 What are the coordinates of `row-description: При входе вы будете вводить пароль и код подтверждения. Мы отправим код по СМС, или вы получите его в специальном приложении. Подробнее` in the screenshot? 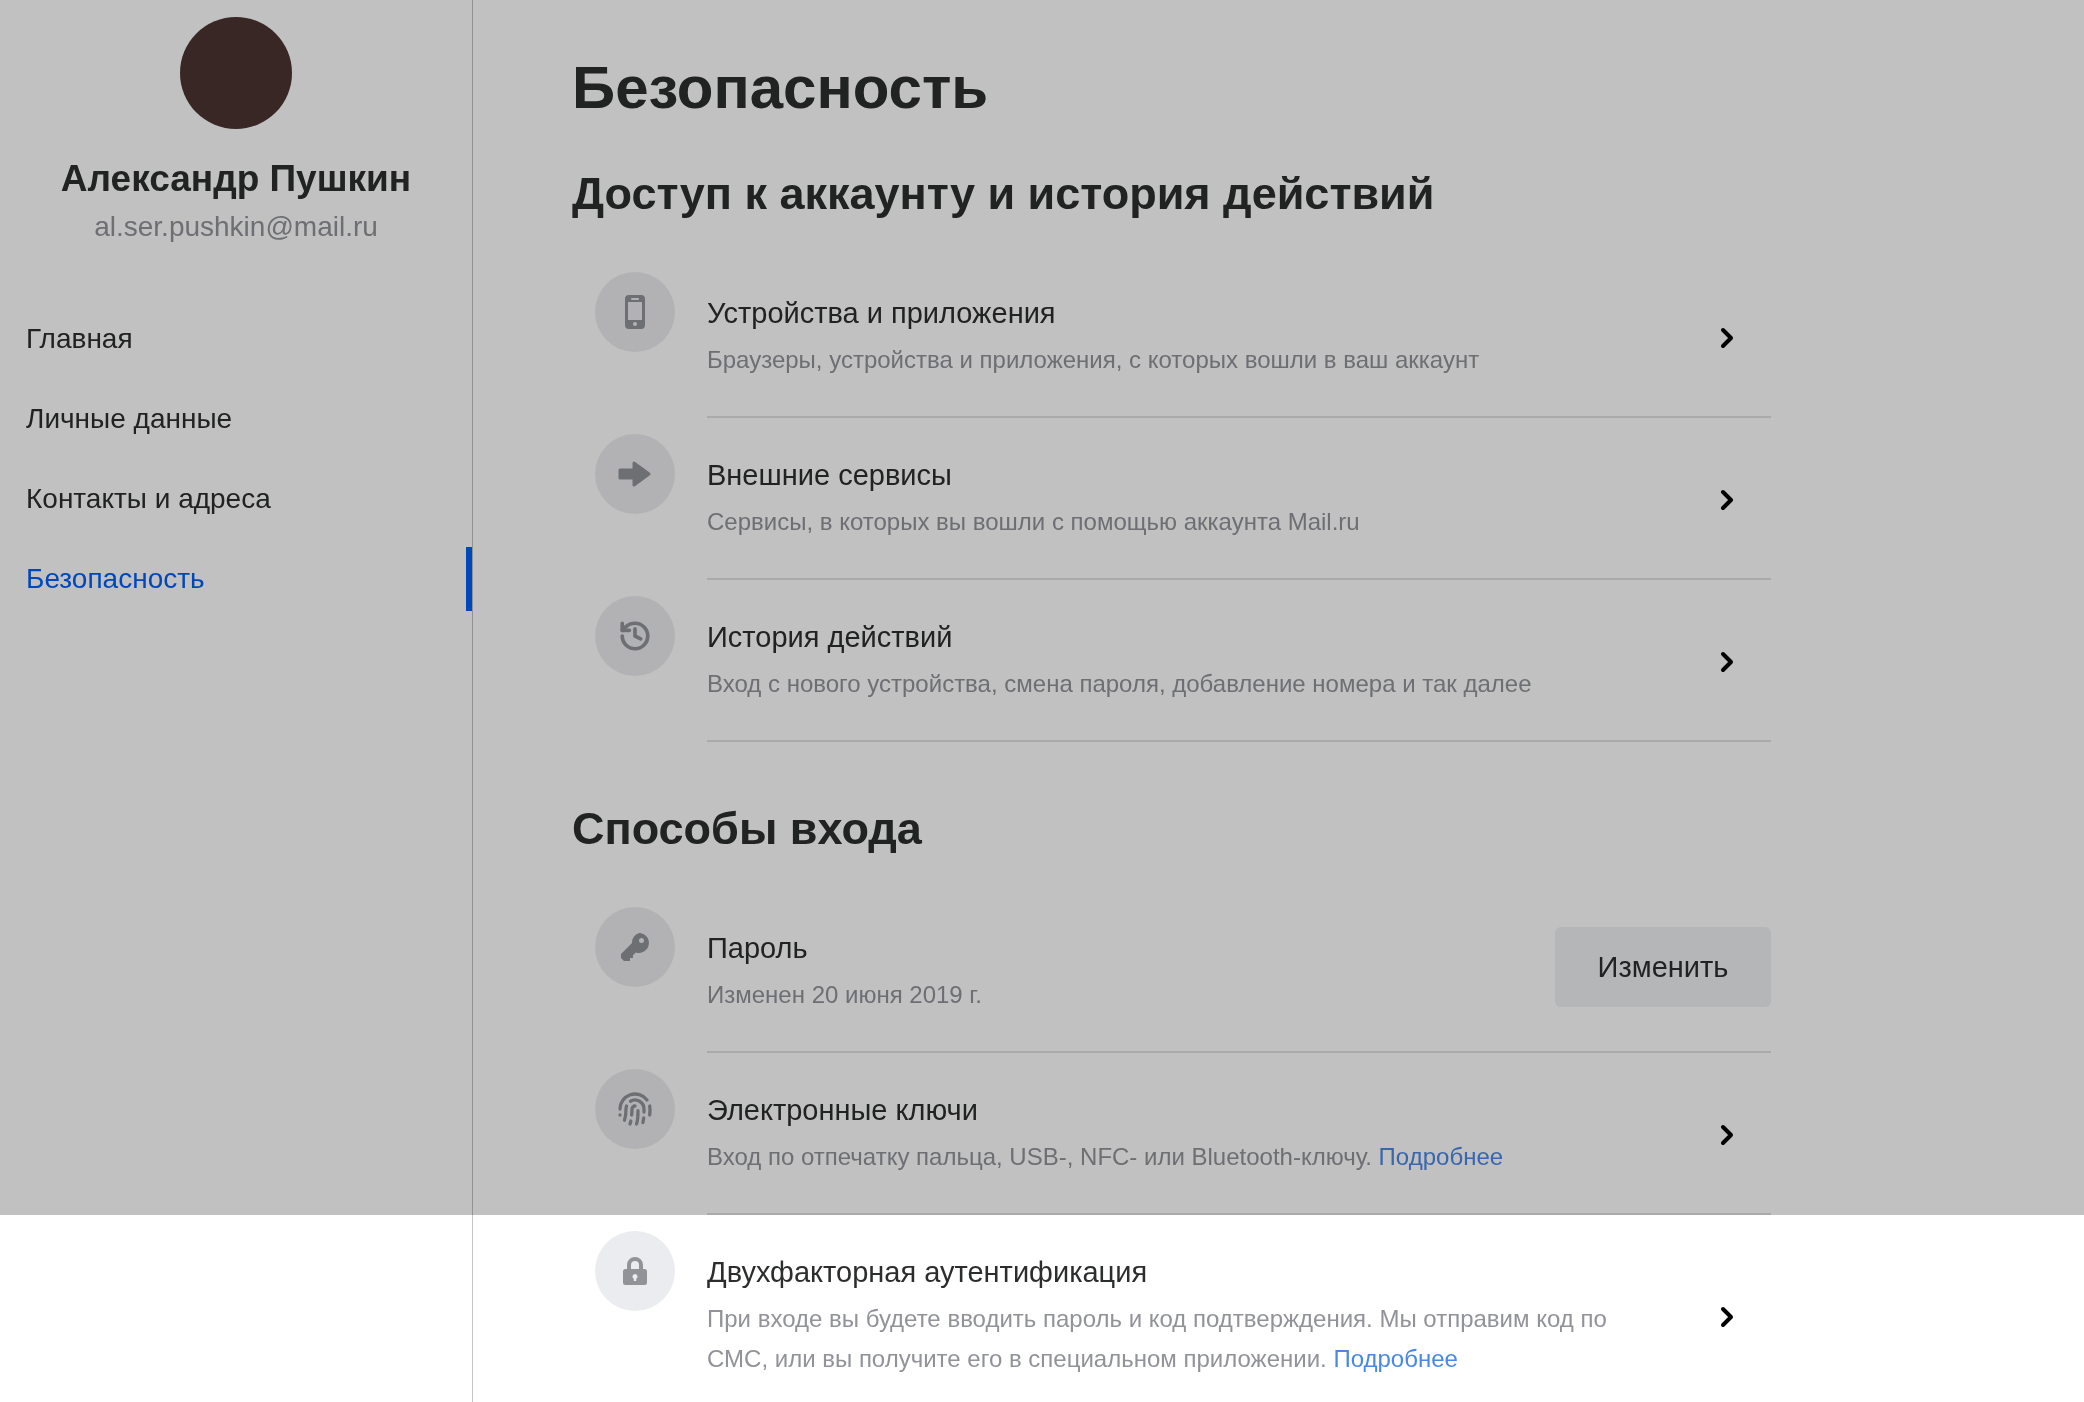 It's located at (1157, 1339).